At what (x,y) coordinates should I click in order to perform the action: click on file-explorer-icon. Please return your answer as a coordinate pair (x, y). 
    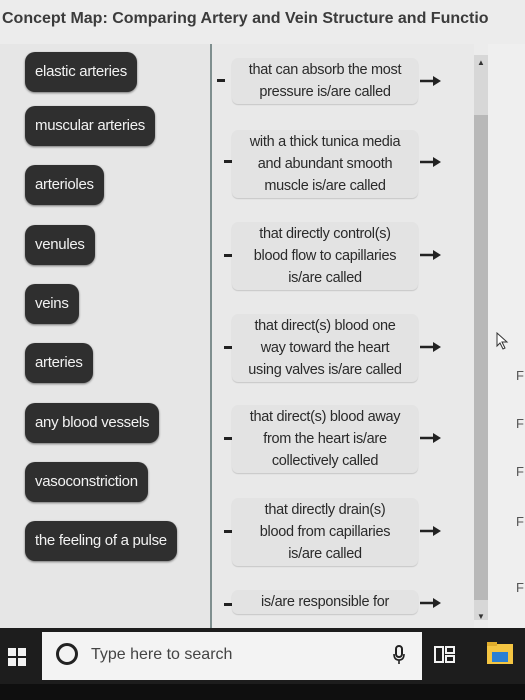
    Looking at the image, I should click on (500, 653).